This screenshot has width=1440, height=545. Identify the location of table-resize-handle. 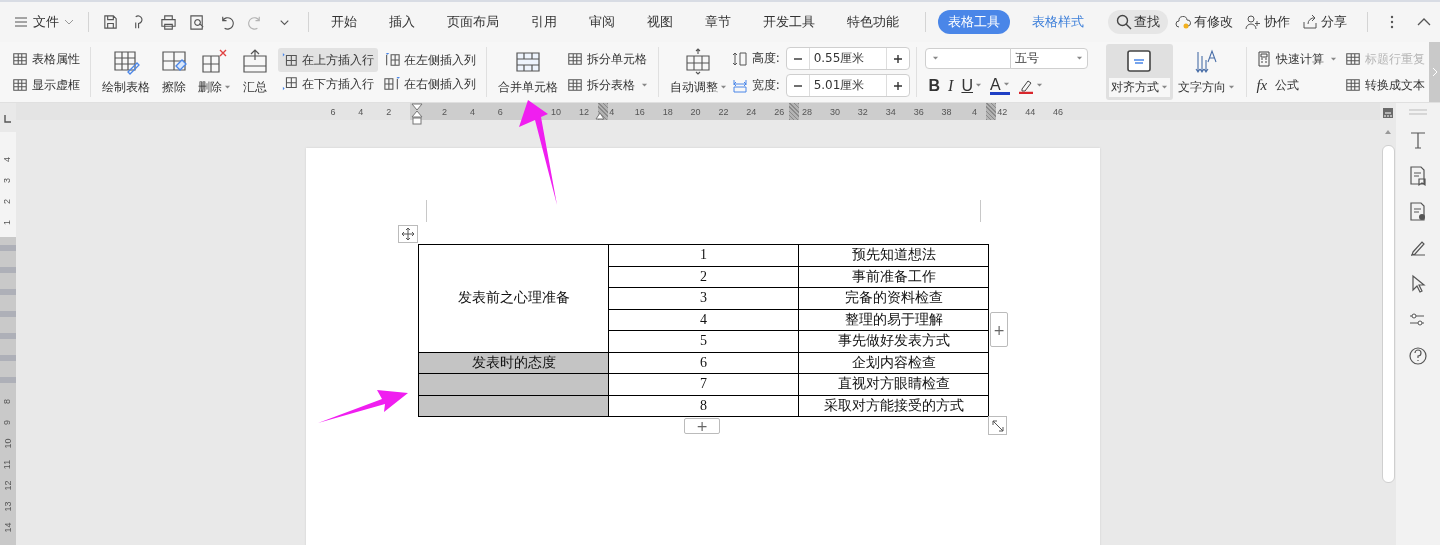
(997, 425).